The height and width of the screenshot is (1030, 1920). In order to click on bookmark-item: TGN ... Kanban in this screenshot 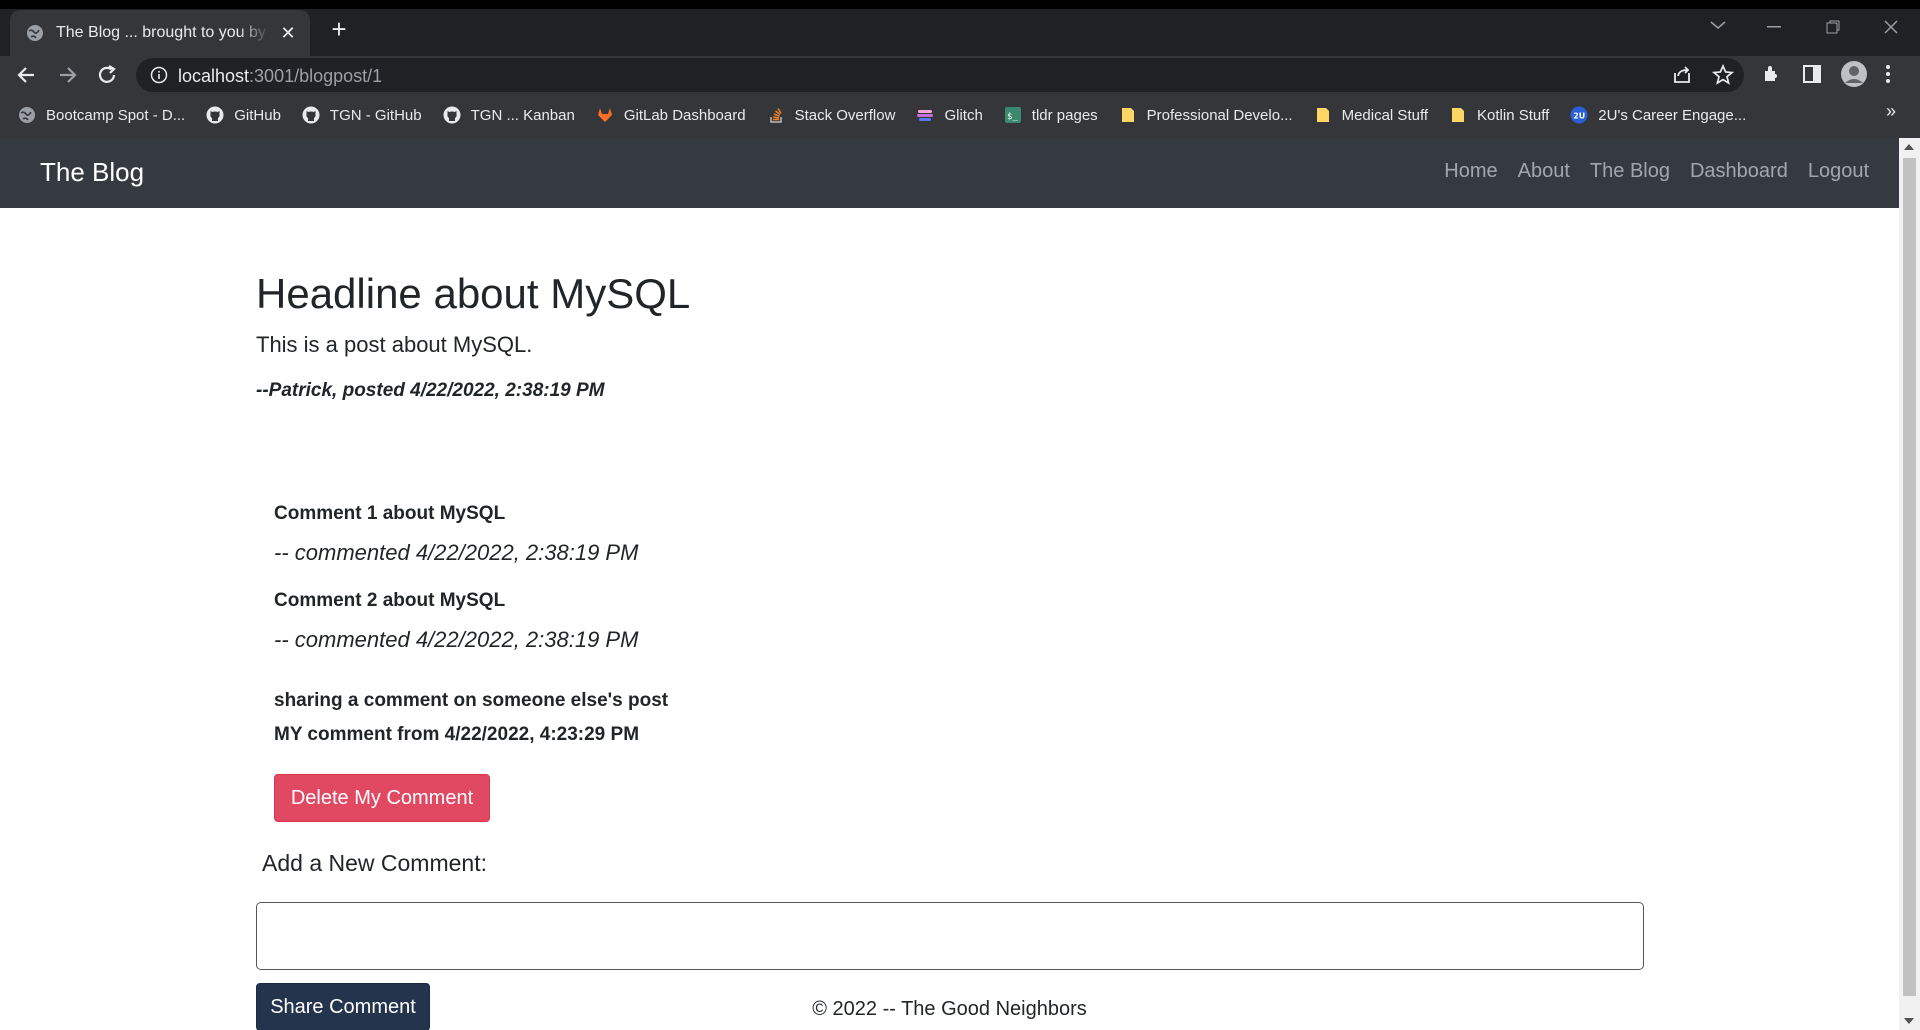, I will do `click(509, 115)`.